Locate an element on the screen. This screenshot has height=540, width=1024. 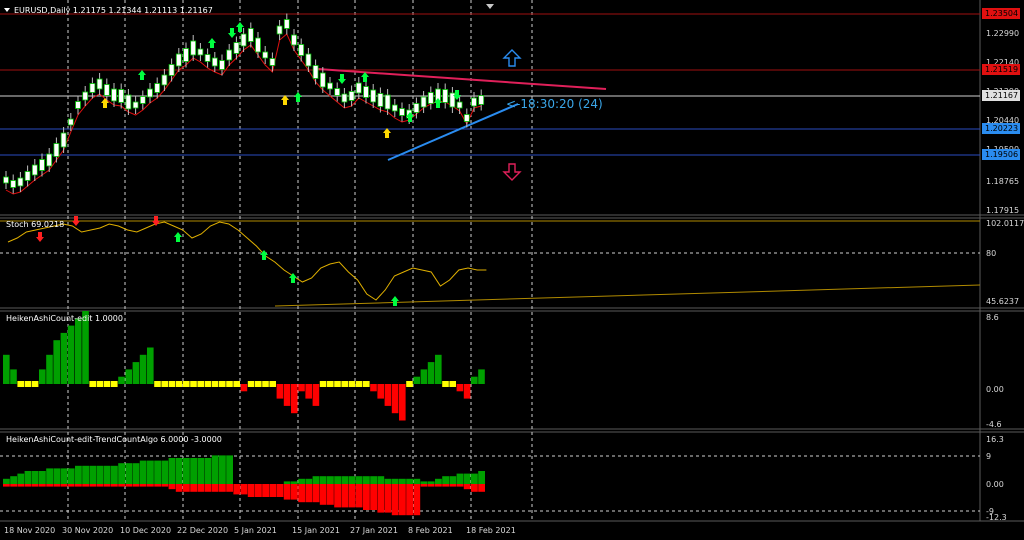
ha2-axis-label: 0.00 is located at coordinates (995, 484).